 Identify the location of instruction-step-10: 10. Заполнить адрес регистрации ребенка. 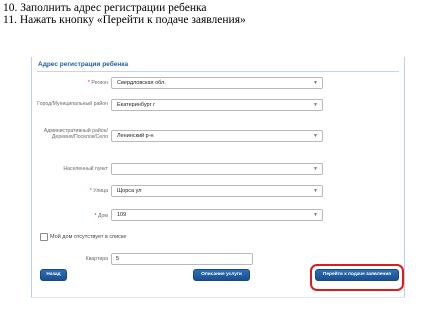
(105, 8).